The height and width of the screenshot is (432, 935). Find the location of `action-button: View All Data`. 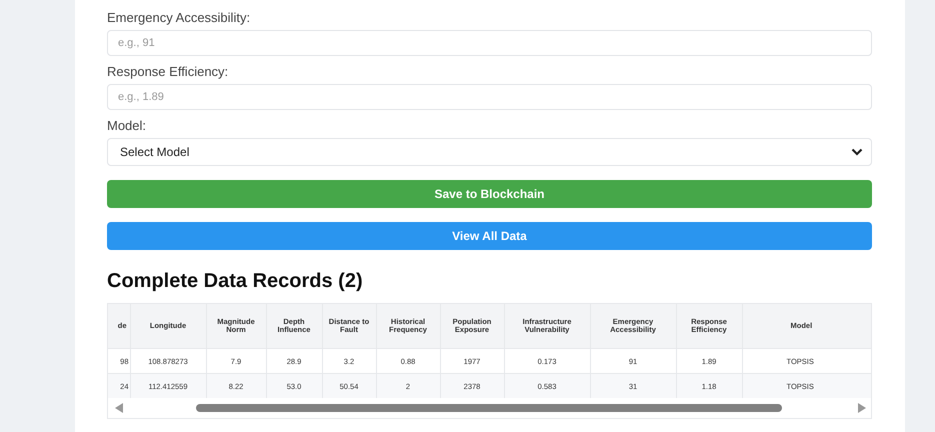

action-button: View All Data is located at coordinates (489, 236).